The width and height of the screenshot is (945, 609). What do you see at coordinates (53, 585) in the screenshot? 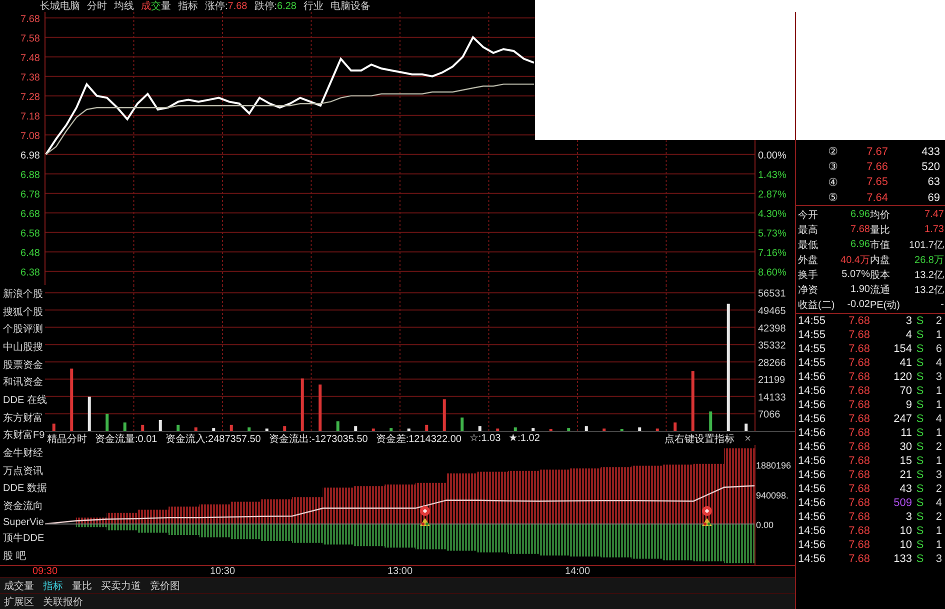
I see `tab: 指标` at bounding box center [53, 585].